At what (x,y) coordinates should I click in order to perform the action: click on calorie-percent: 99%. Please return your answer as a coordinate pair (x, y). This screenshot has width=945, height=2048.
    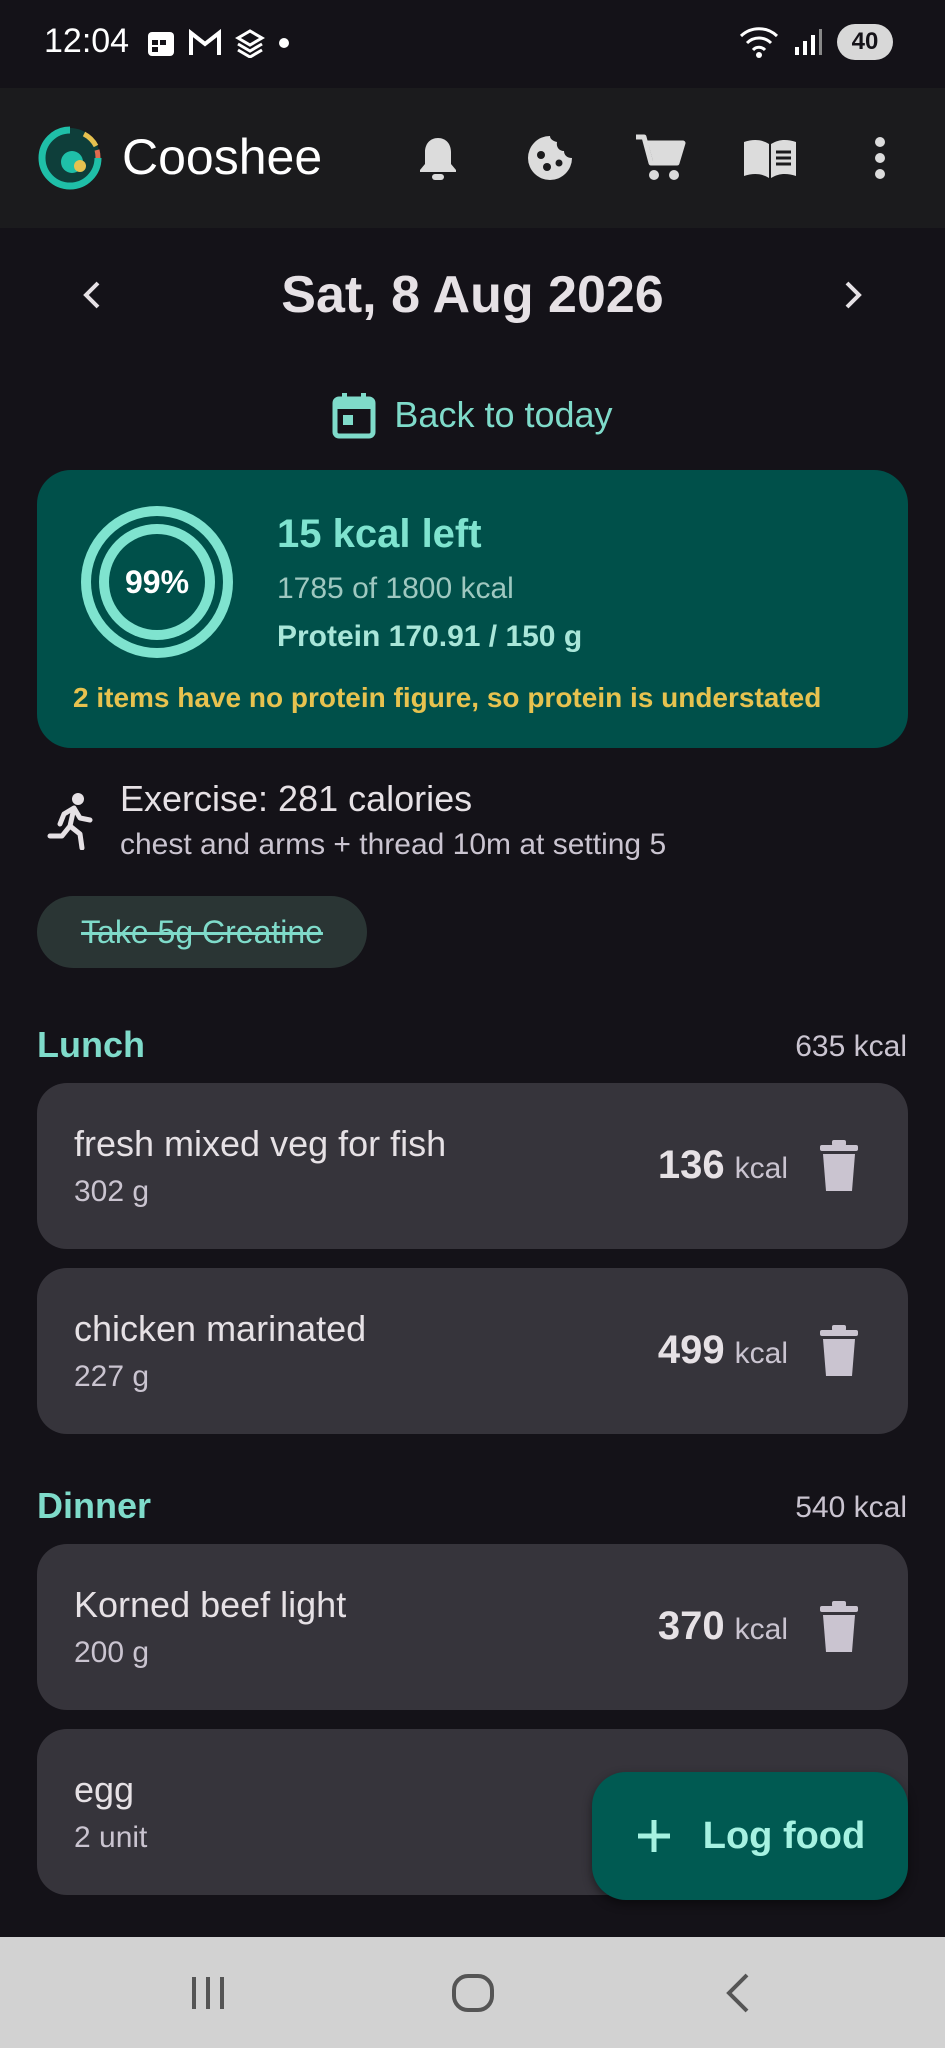
    Looking at the image, I should click on (157, 581).